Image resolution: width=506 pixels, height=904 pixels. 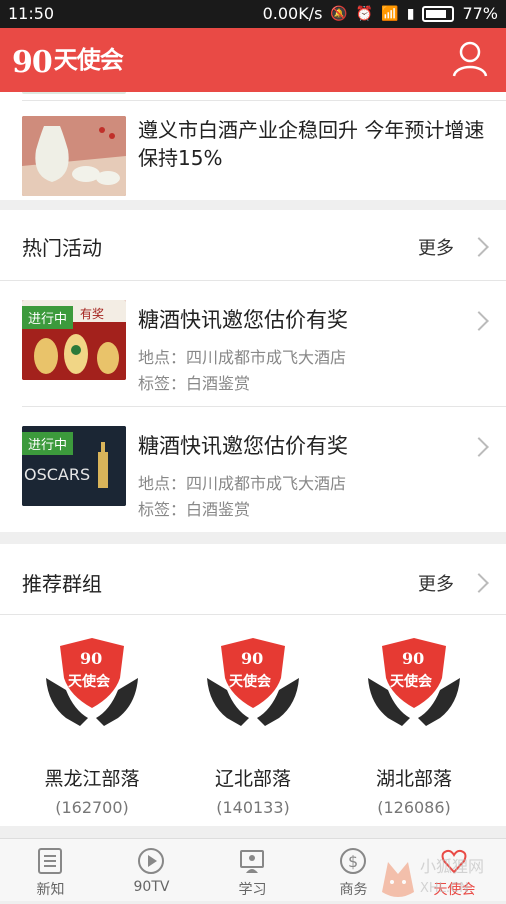 I want to click on tab-label: 学习, so click(x=252, y=890).